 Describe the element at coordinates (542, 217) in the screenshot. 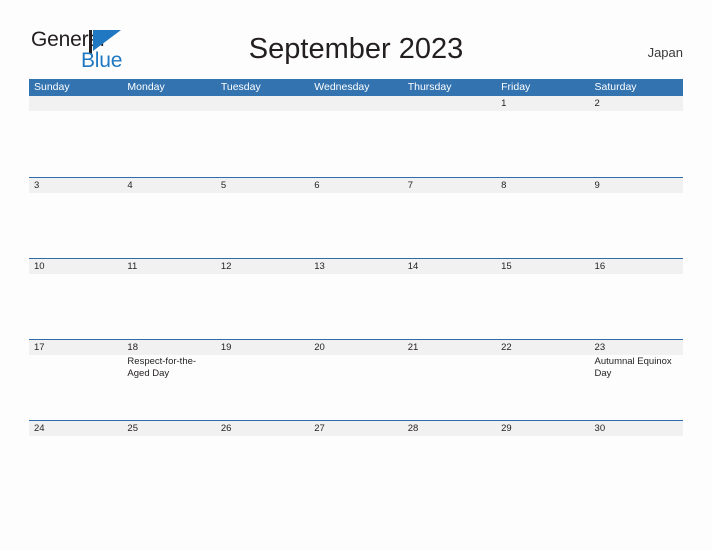

I see `calendar-day-cell: 8` at that location.